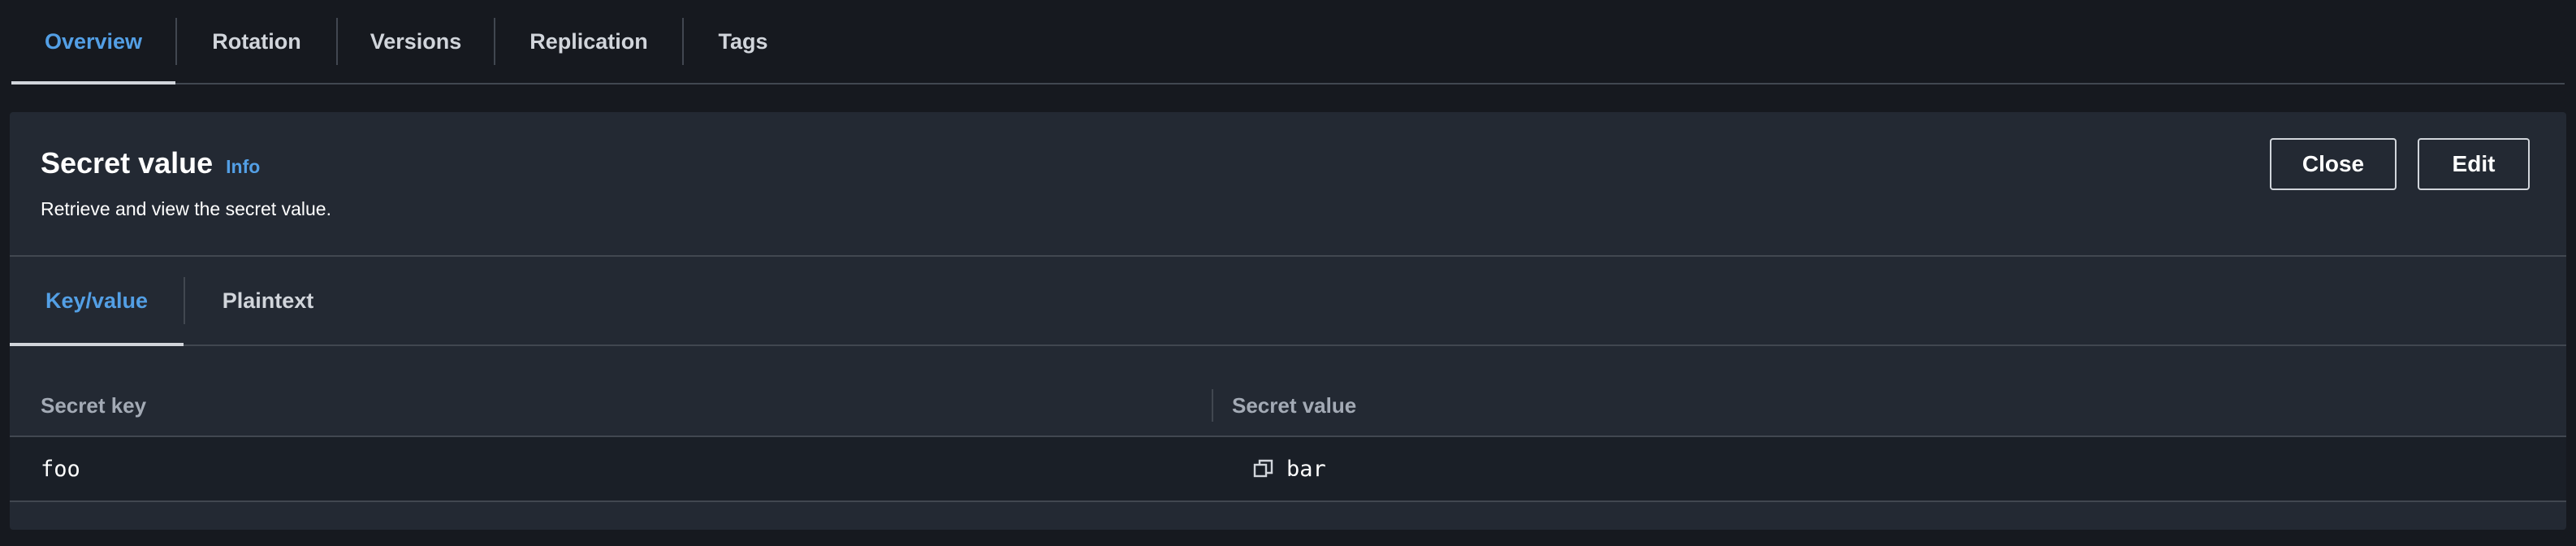 Image resolution: width=2576 pixels, height=546 pixels. I want to click on copy-icon, so click(1263, 468).